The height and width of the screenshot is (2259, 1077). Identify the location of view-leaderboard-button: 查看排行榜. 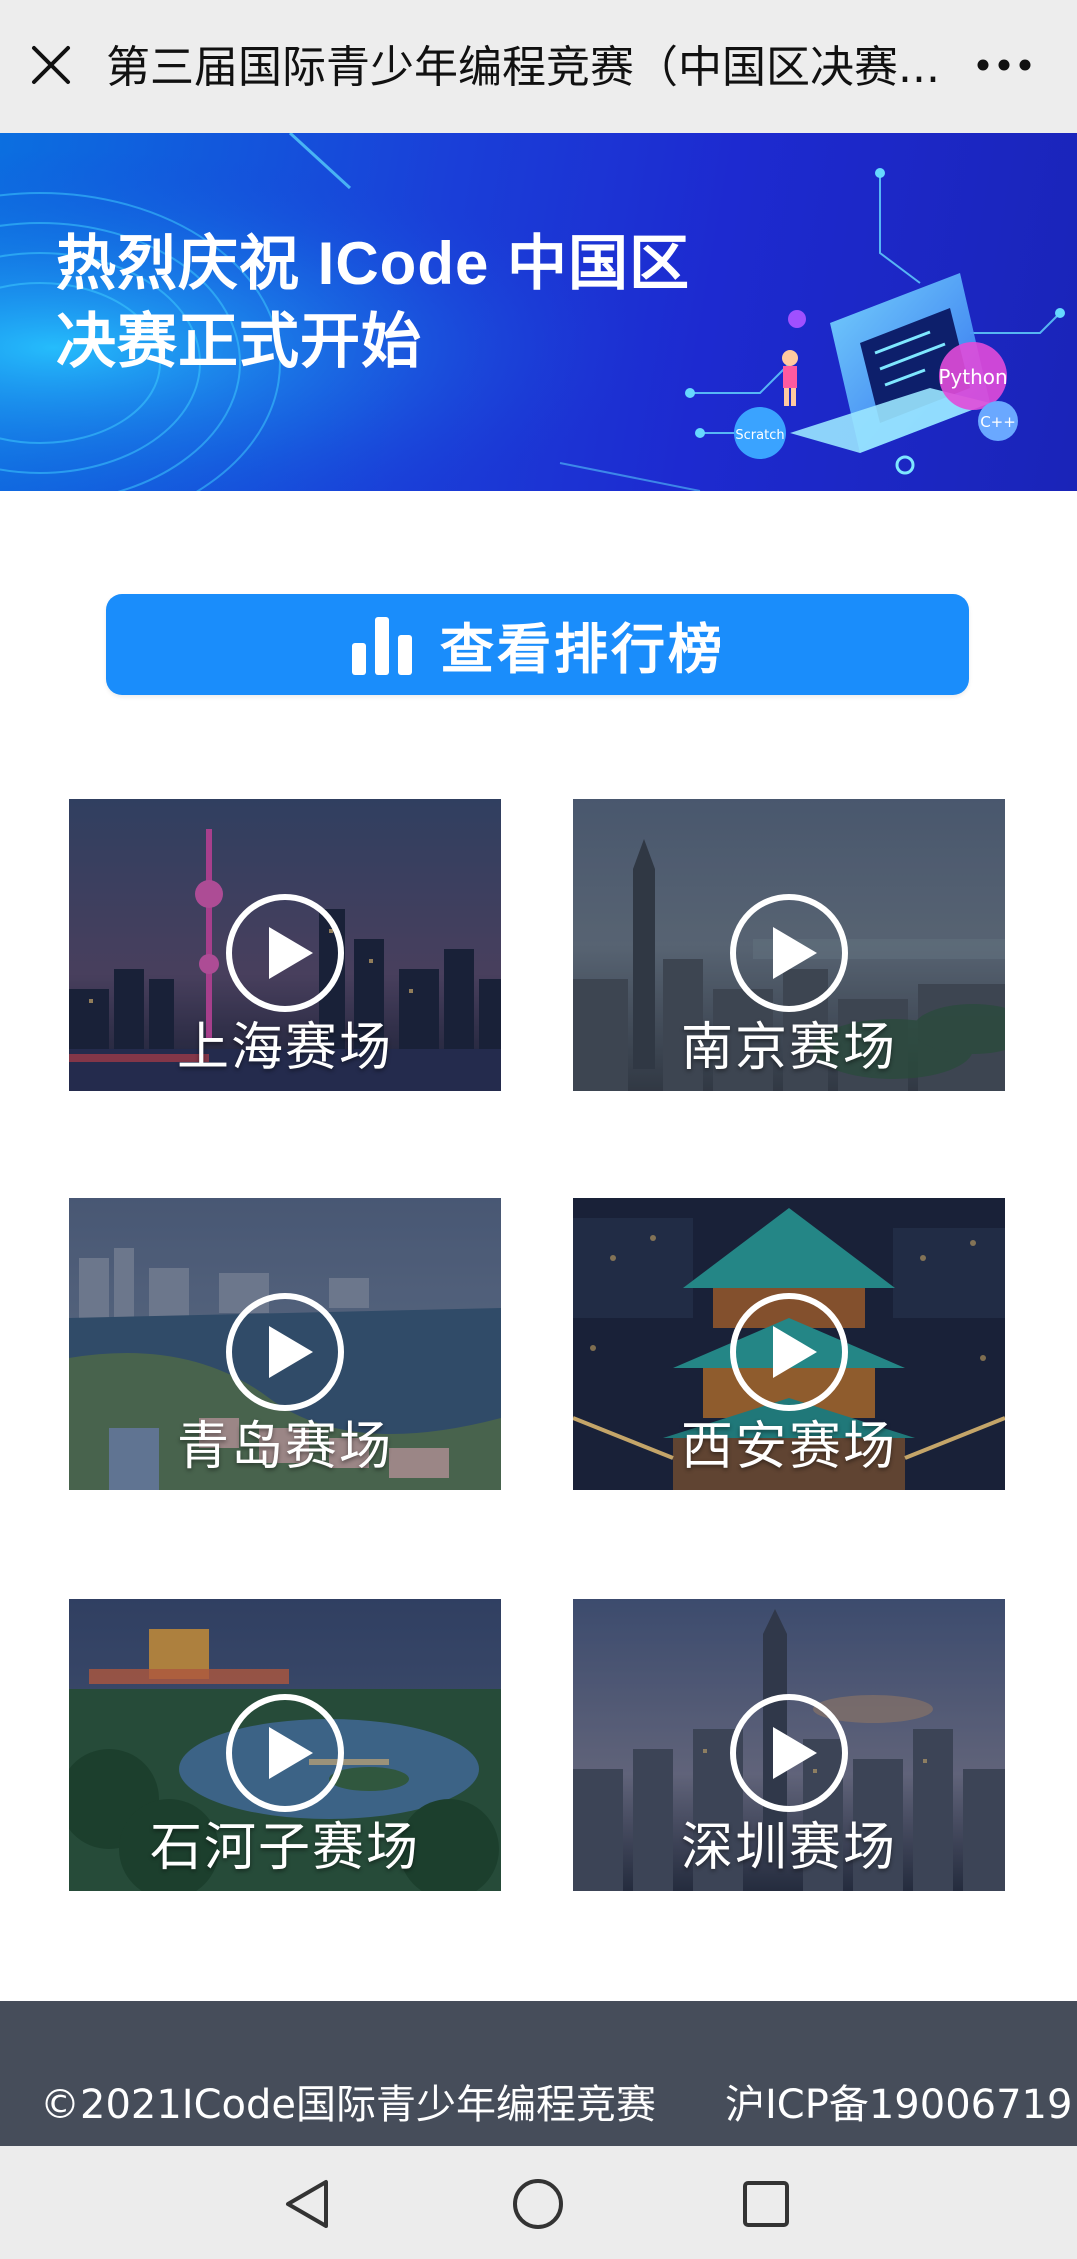
(537, 644).